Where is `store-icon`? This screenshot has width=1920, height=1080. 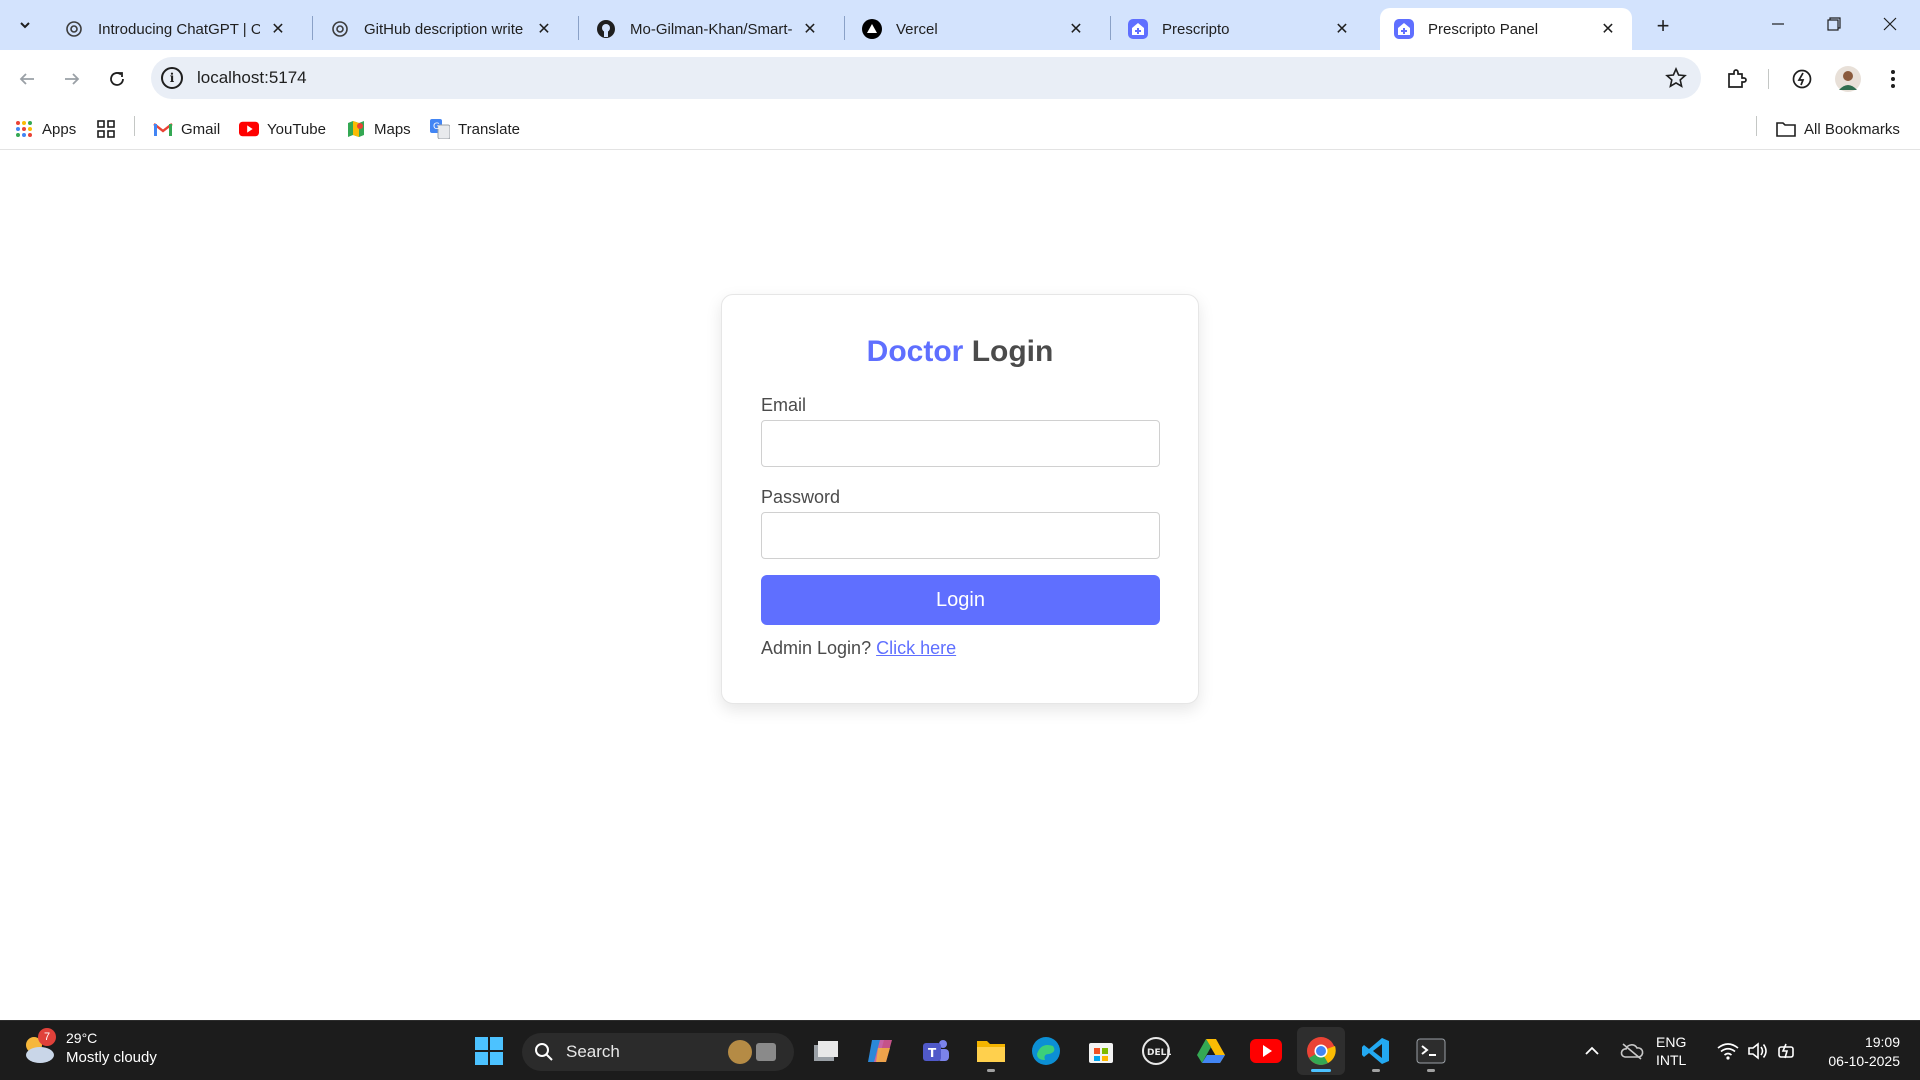
store-icon is located at coordinates (1101, 1053).